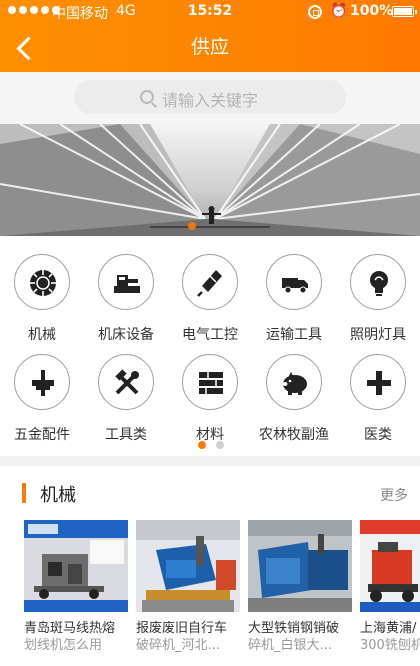 The height and width of the screenshot is (666, 420). I want to click on category-label: 工具类, so click(126, 435).